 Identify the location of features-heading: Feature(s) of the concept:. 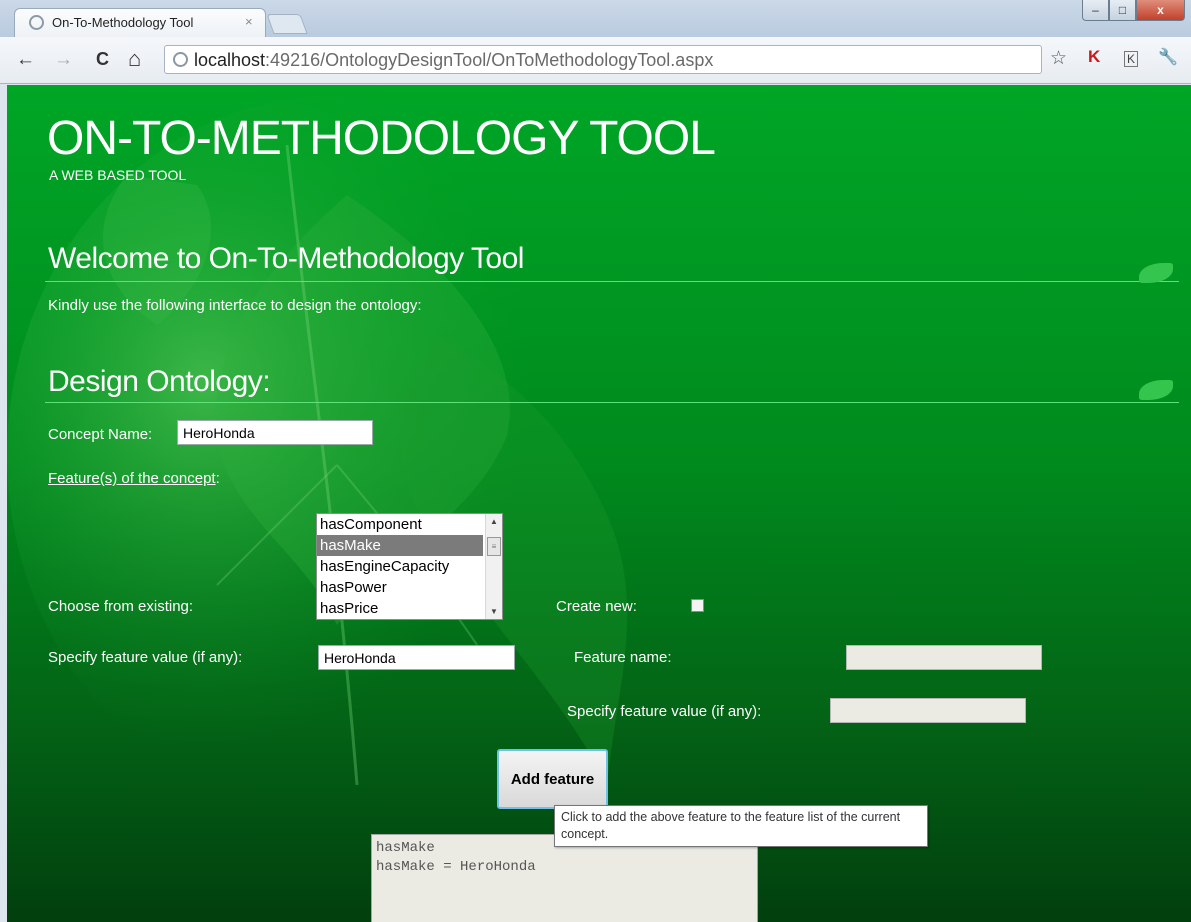
(134, 478).